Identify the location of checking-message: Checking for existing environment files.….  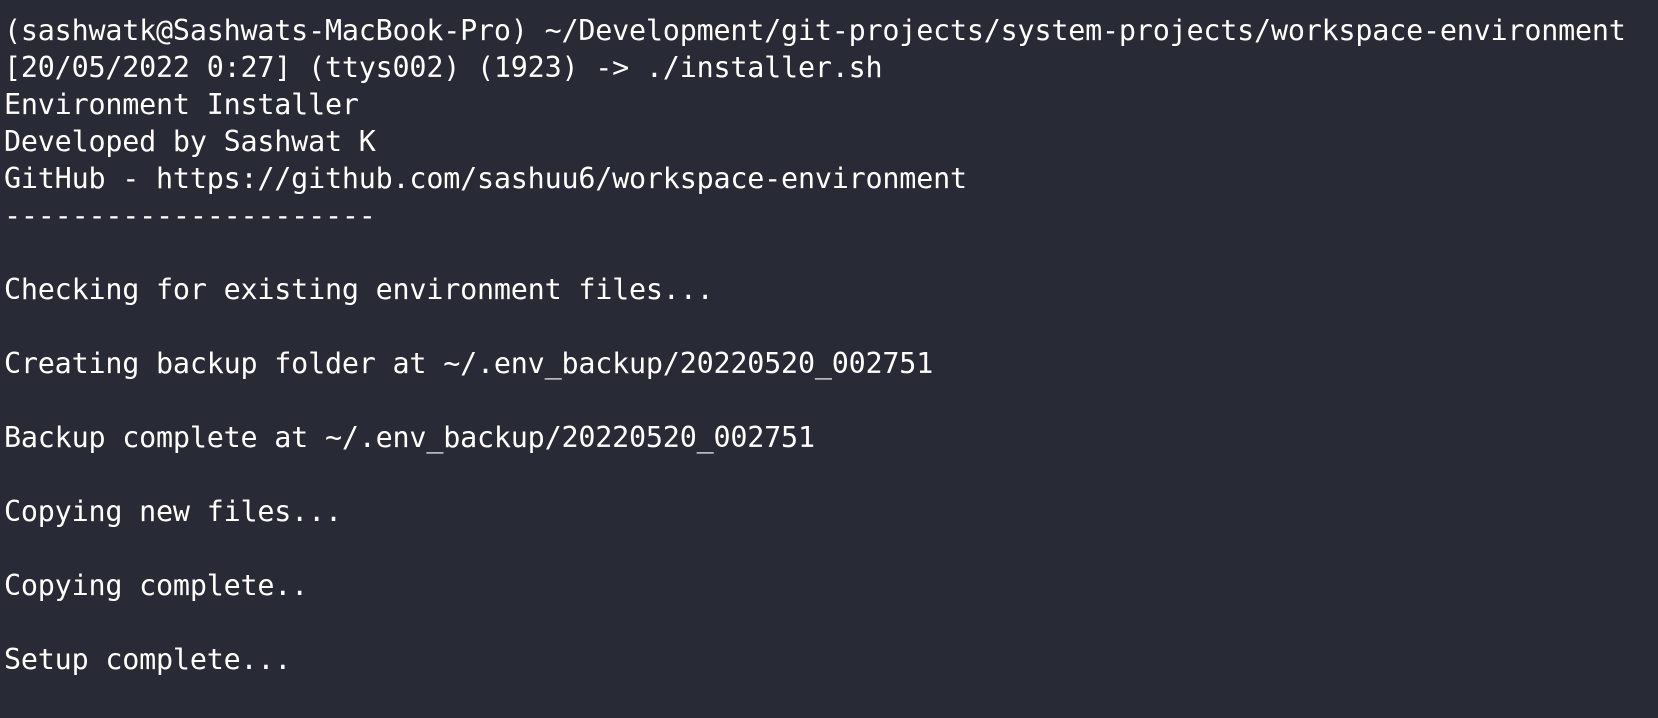
(359, 289).